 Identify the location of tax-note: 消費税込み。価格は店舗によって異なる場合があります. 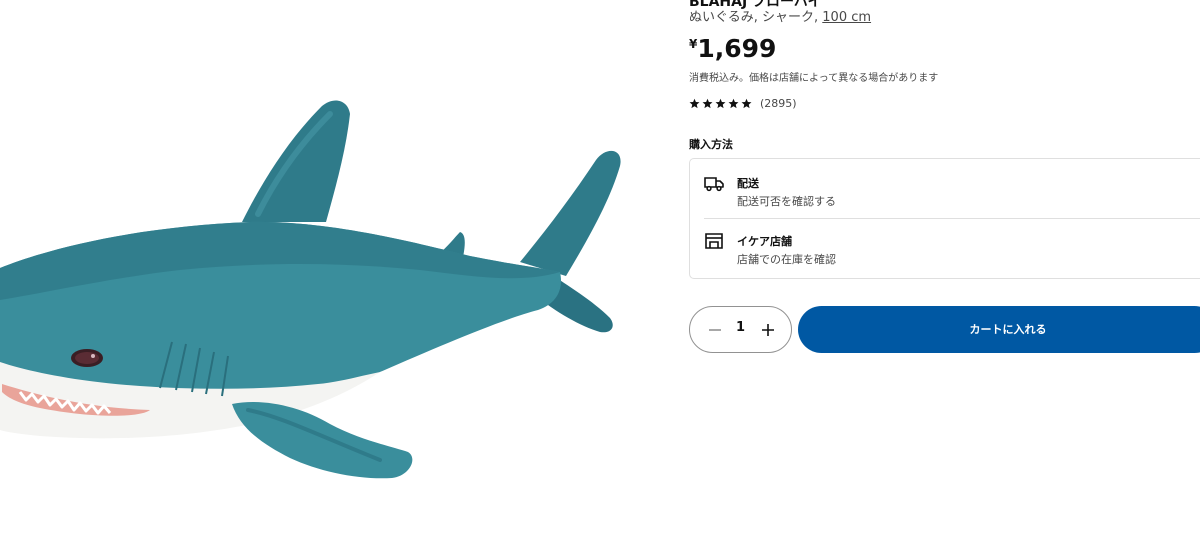
(814, 78).